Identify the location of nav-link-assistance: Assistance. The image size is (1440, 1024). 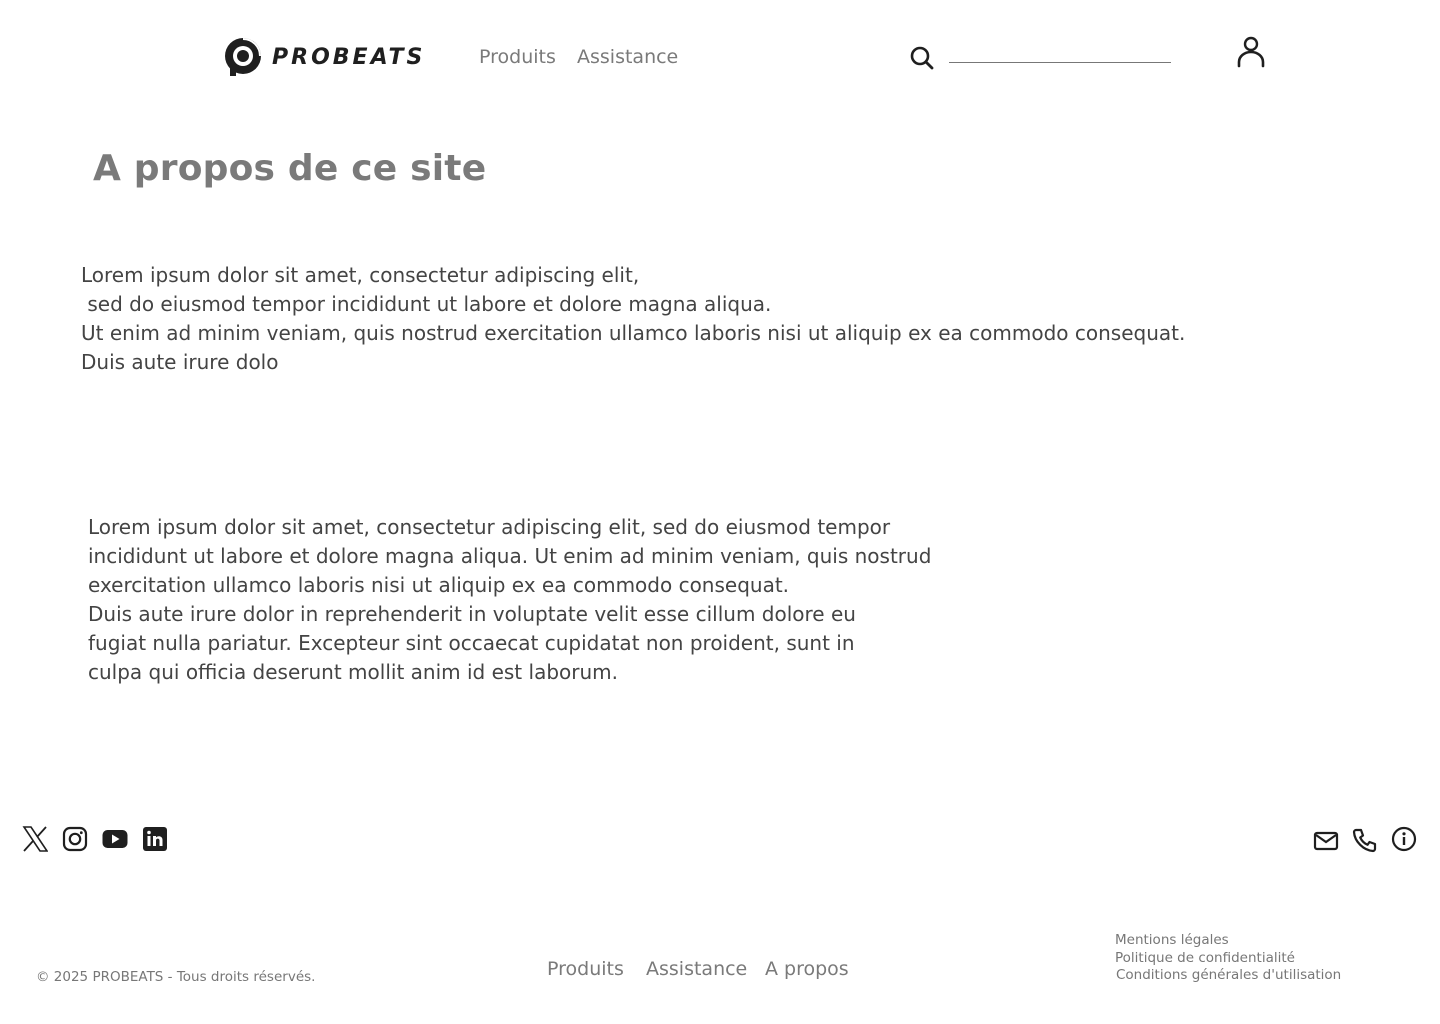
(627, 57).